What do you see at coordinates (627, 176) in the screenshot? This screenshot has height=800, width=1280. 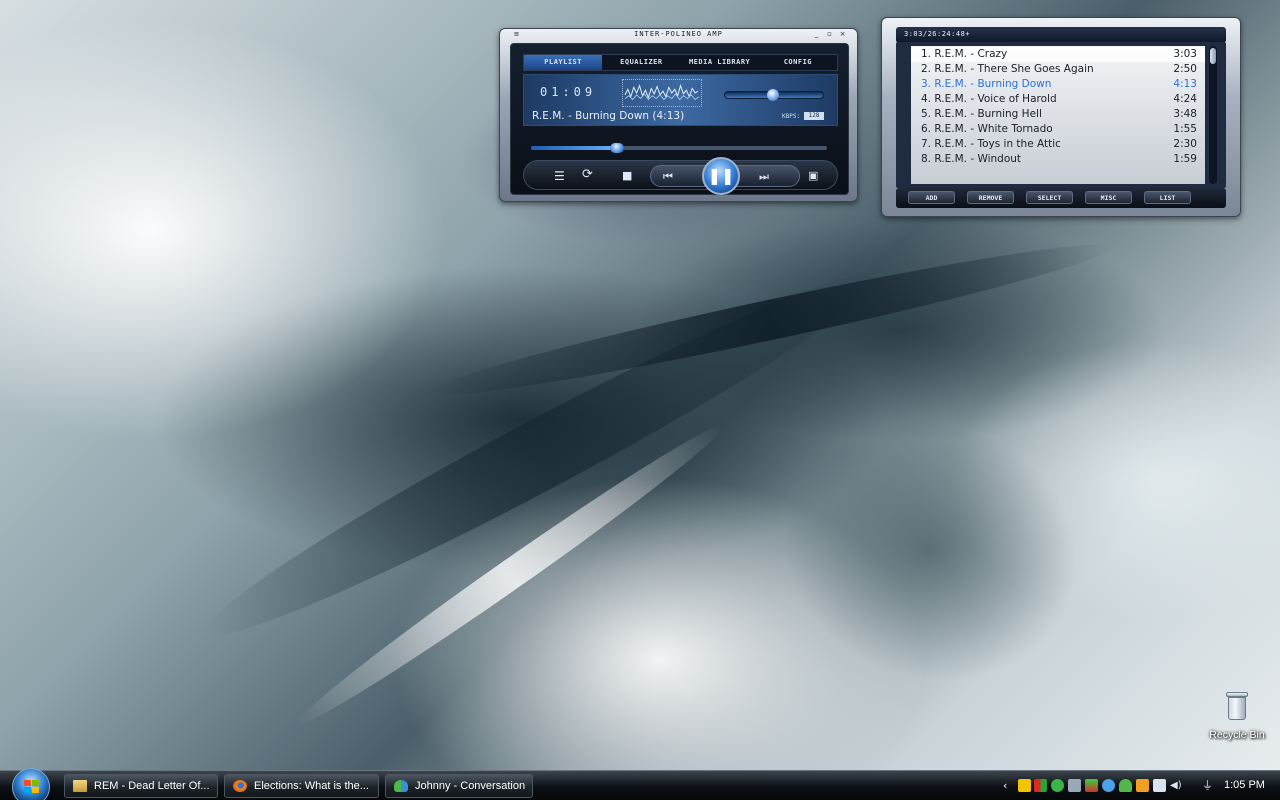 I see `stop-icon: ■` at bounding box center [627, 176].